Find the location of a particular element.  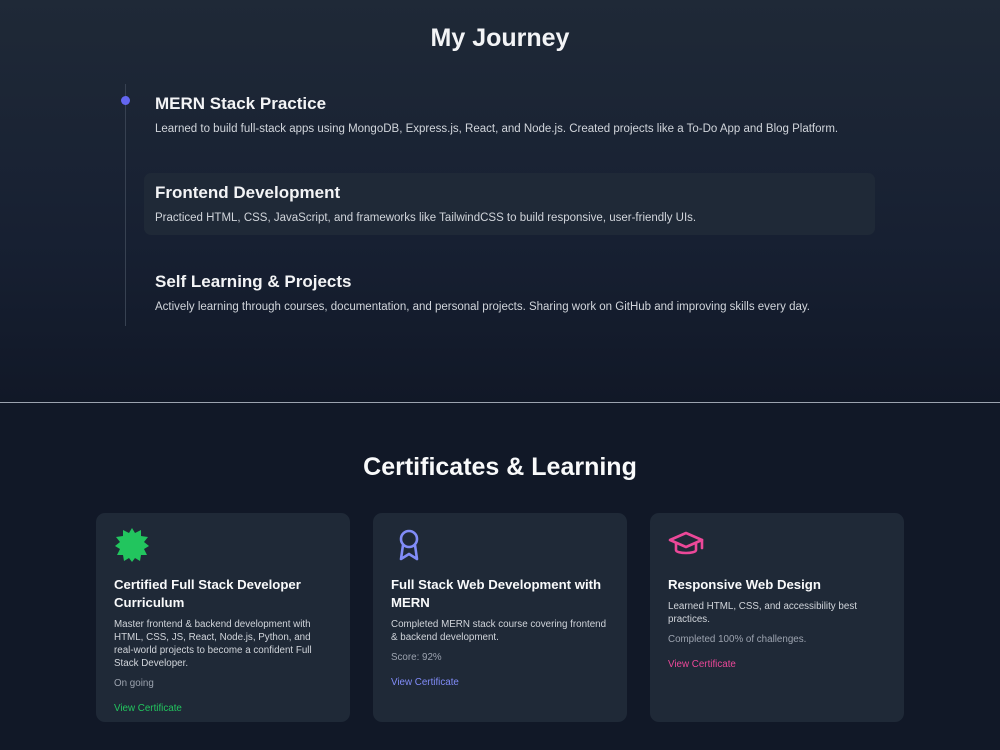

certificates-title: Certificates & Learning is located at coordinates (500, 467).